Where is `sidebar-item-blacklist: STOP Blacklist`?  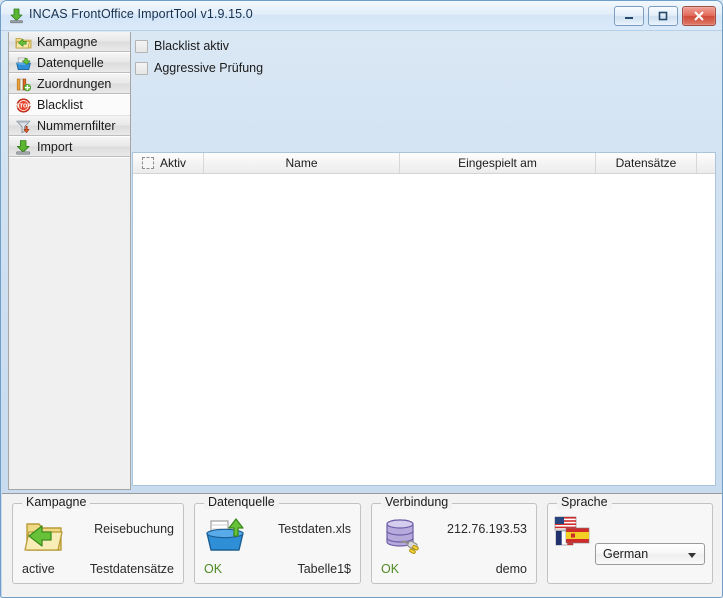 sidebar-item-blacklist: STOP Blacklist is located at coordinates (69, 105).